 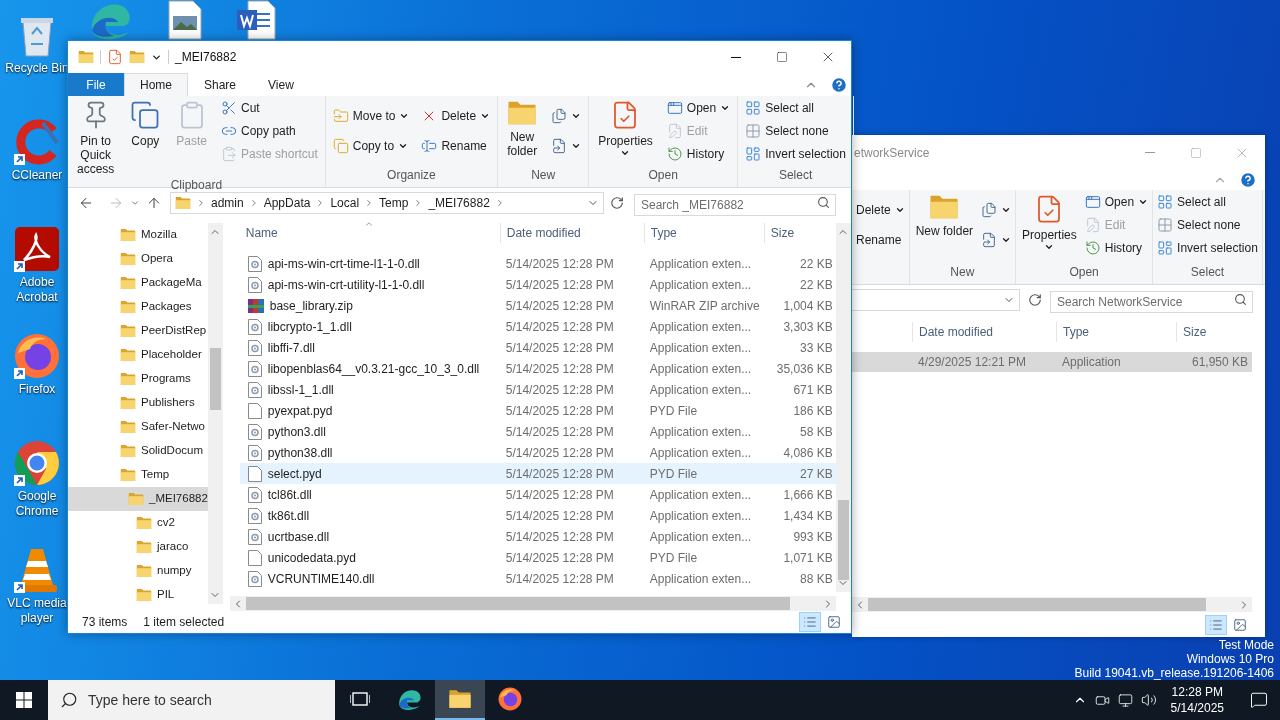 I want to click on file-tab: File, so click(x=96, y=84).